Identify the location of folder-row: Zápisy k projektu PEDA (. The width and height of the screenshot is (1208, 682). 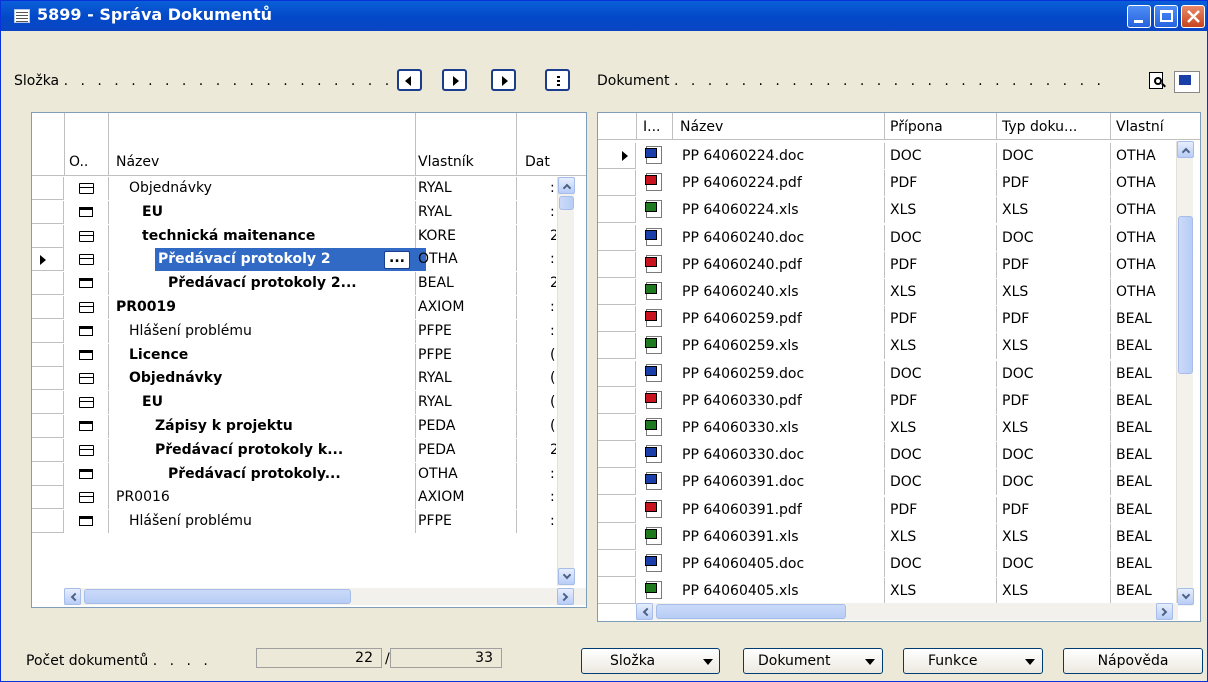
(294, 426).